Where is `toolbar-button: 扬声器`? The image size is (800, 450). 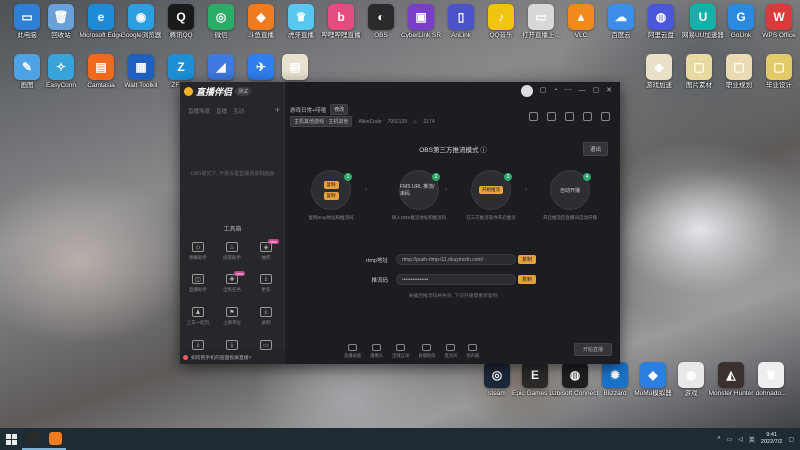
toolbar-button: 扬声器 is located at coordinates (472, 351).